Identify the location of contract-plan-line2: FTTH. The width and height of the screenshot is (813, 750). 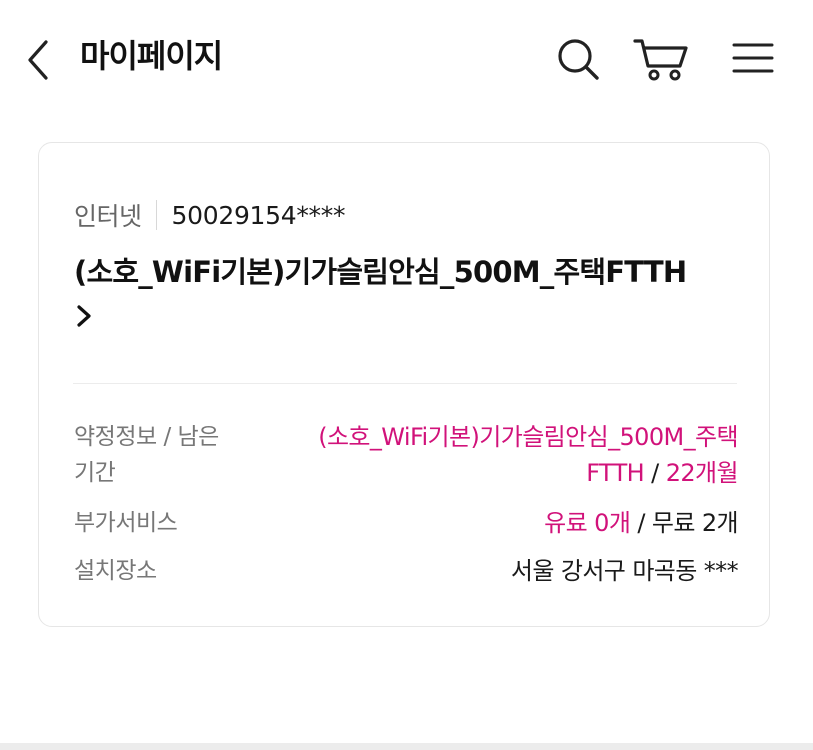
(615, 473).